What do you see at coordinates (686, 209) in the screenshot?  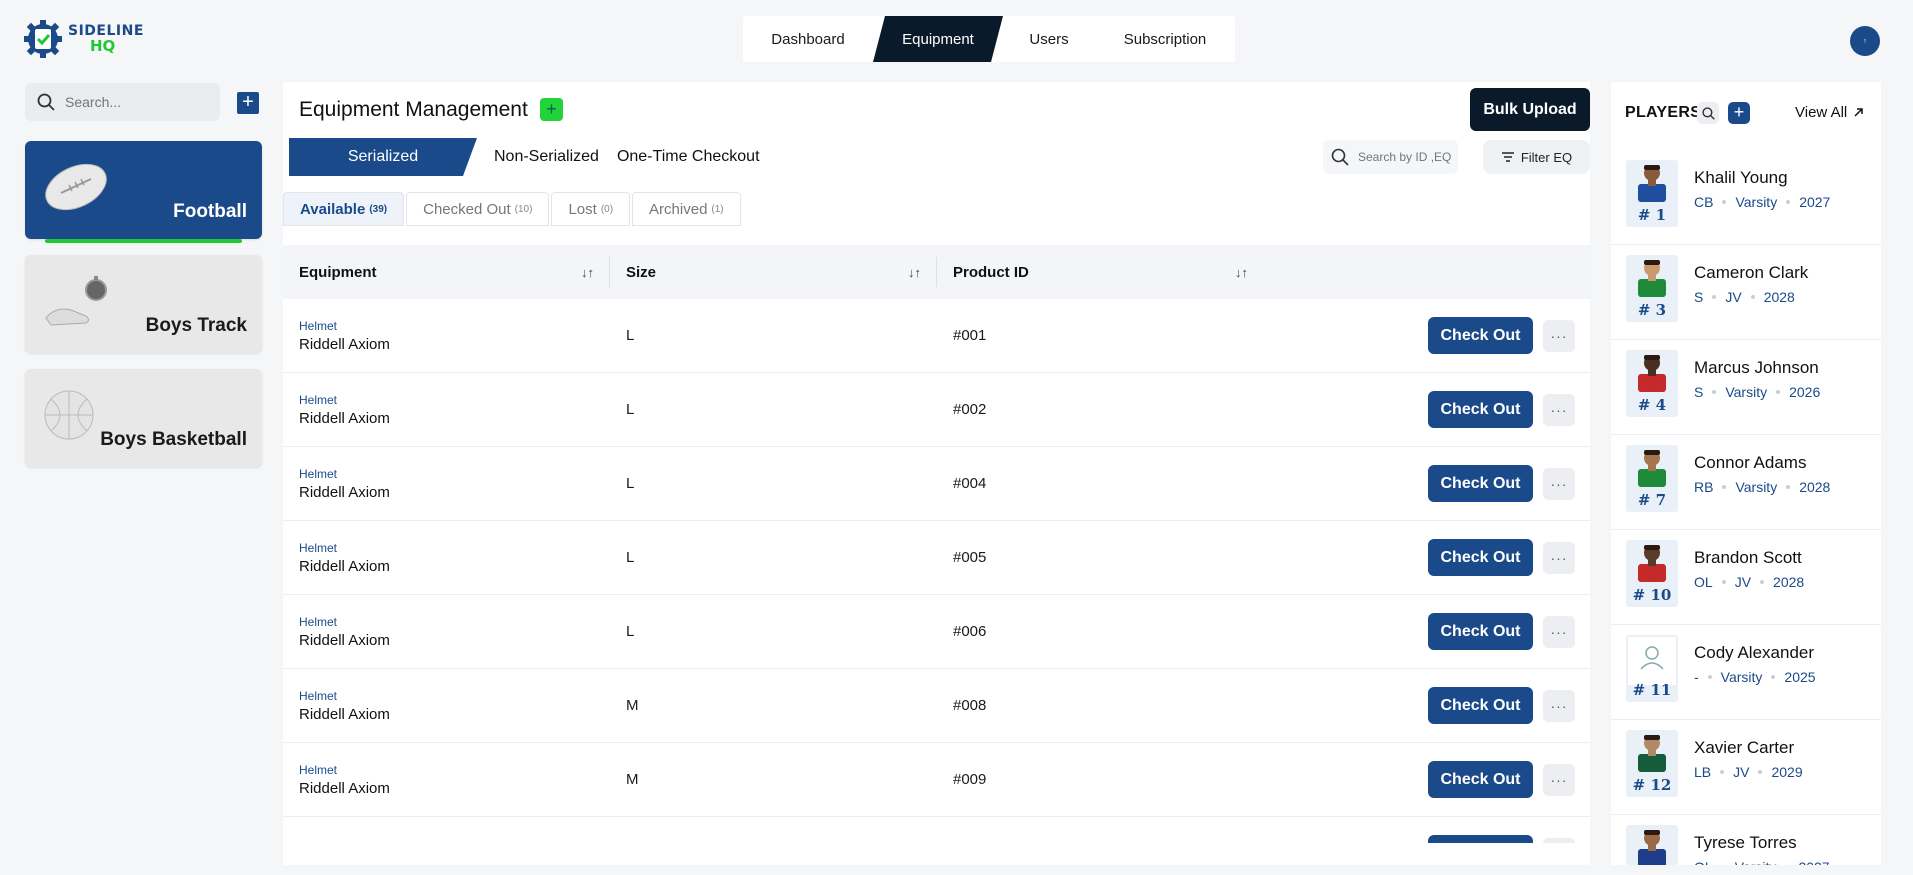 I see `status-tab-archived: Archived (1)` at bounding box center [686, 209].